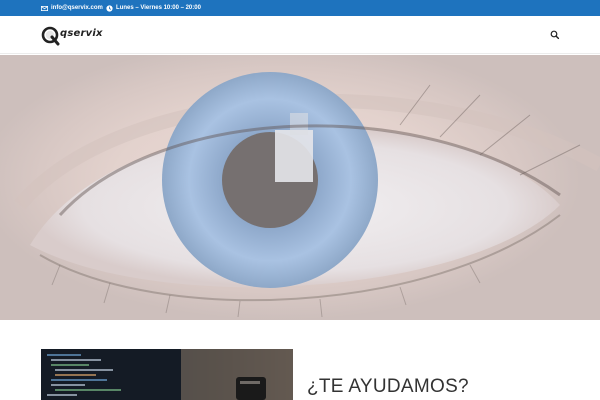 This screenshot has width=600, height=400. I want to click on opening-hours: Lunes – Viernes 10:00 – 20:00, so click(153, 8).